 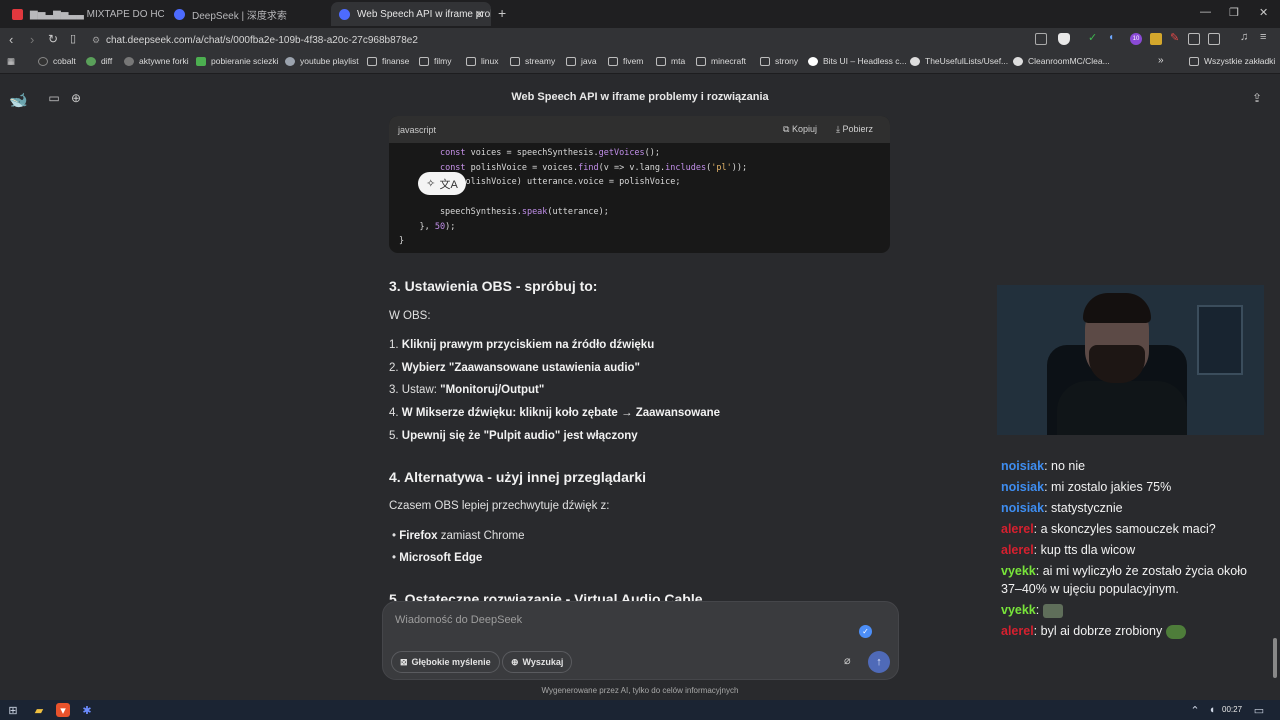 I want to click on bookmark-label: aktywne forki, so click(x=164, y=61).